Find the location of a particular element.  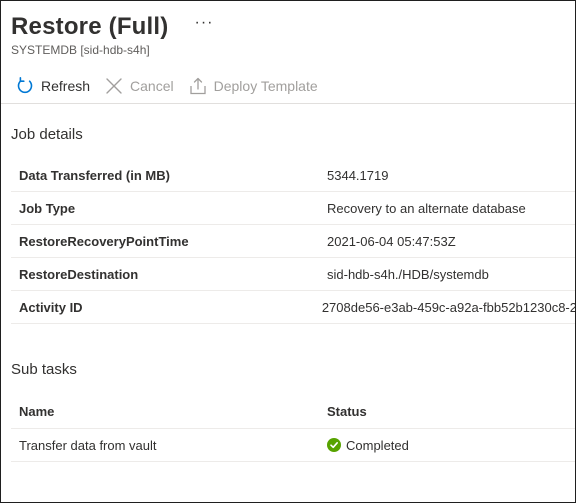

subtask-status: Completed is located at coordinates (368, 445).